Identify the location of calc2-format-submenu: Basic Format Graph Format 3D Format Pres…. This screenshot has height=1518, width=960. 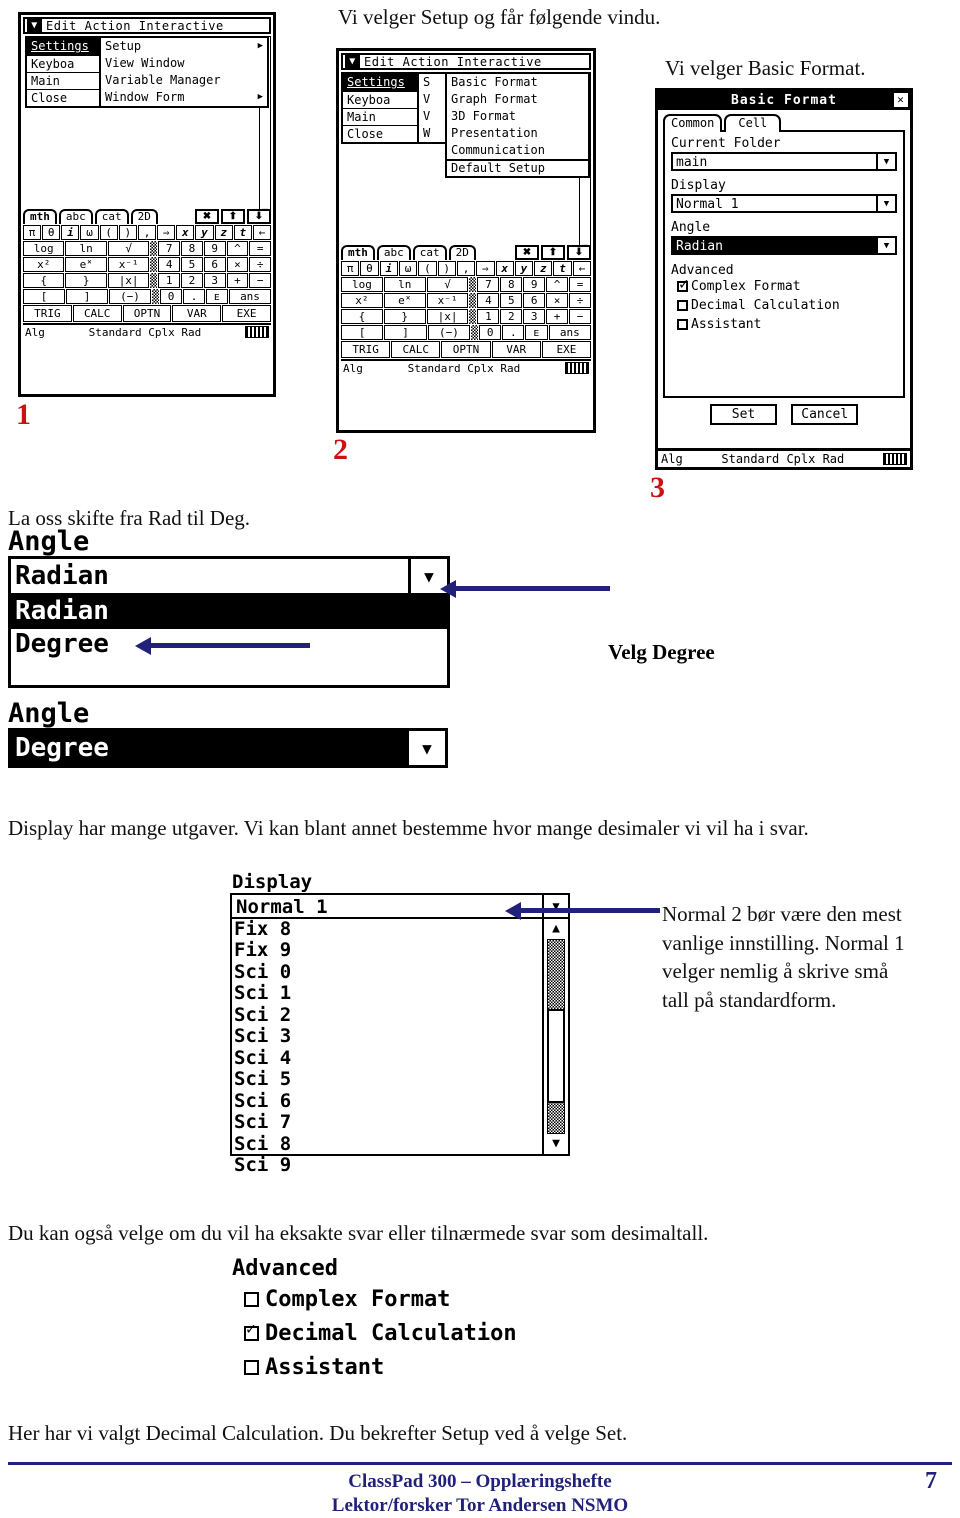
(517, 125).